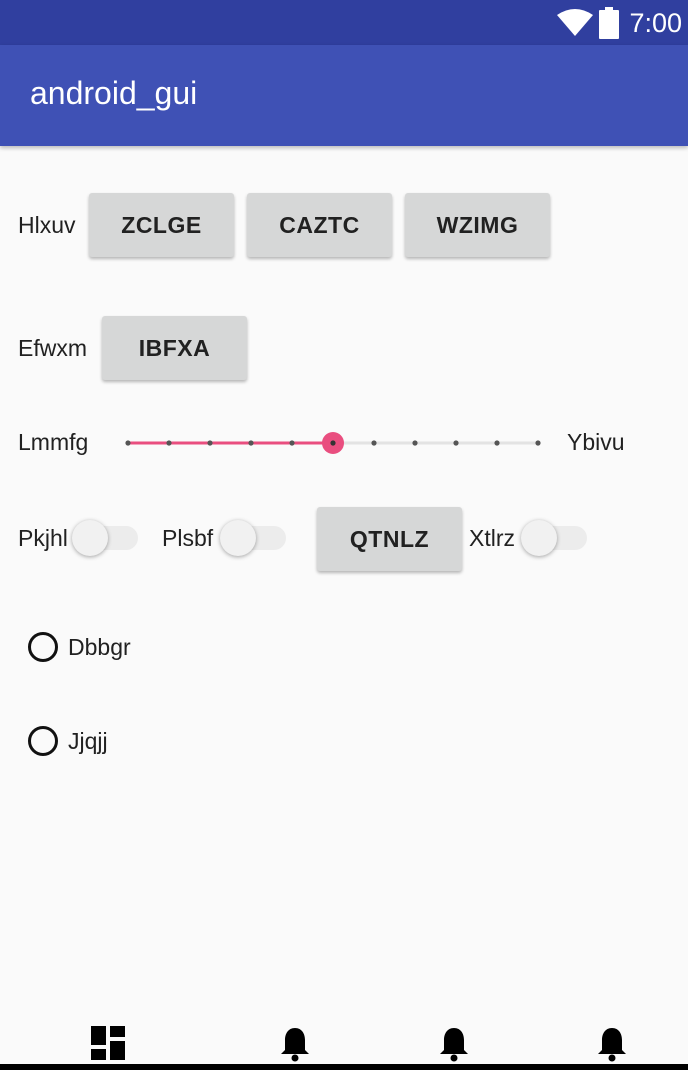 This screenshot has width=688, height=1070. Describe the element at coordinates (609, 23) in the screenshot. I see `battery-icon` at that location.